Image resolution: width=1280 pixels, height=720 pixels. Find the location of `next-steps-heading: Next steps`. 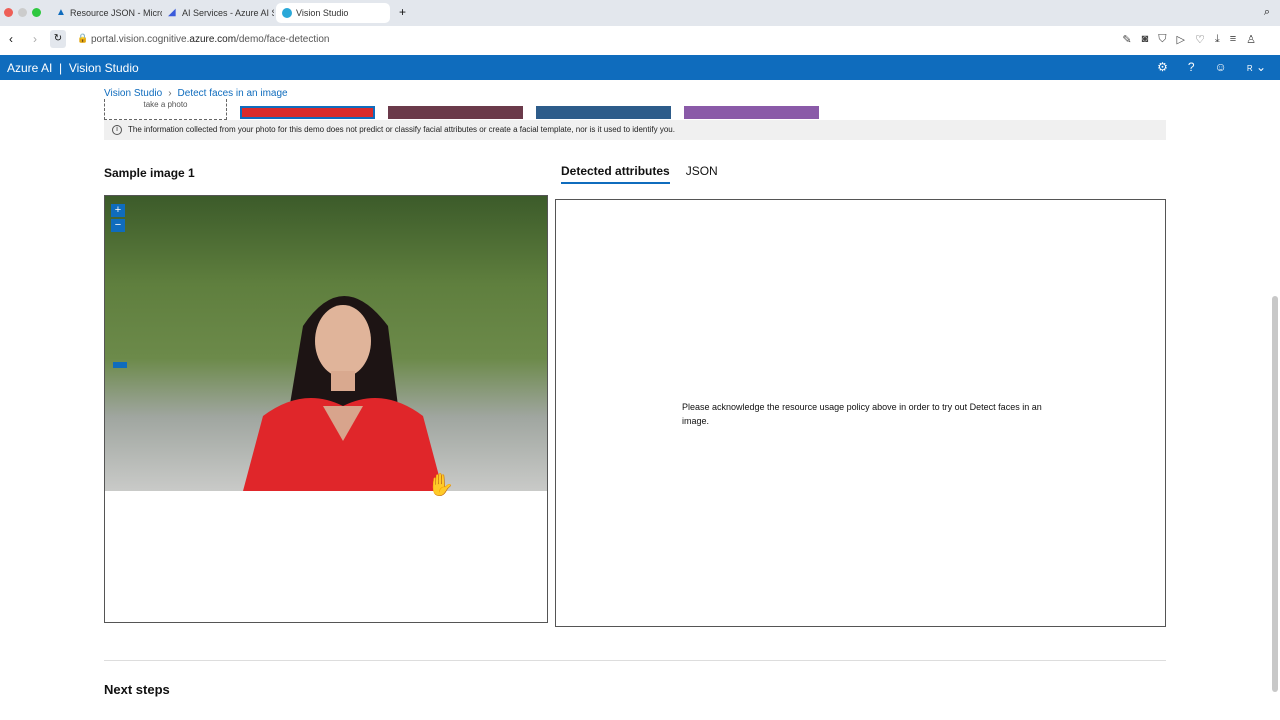

next-steps-heading: Next steps is located at coordinates (137, 689).